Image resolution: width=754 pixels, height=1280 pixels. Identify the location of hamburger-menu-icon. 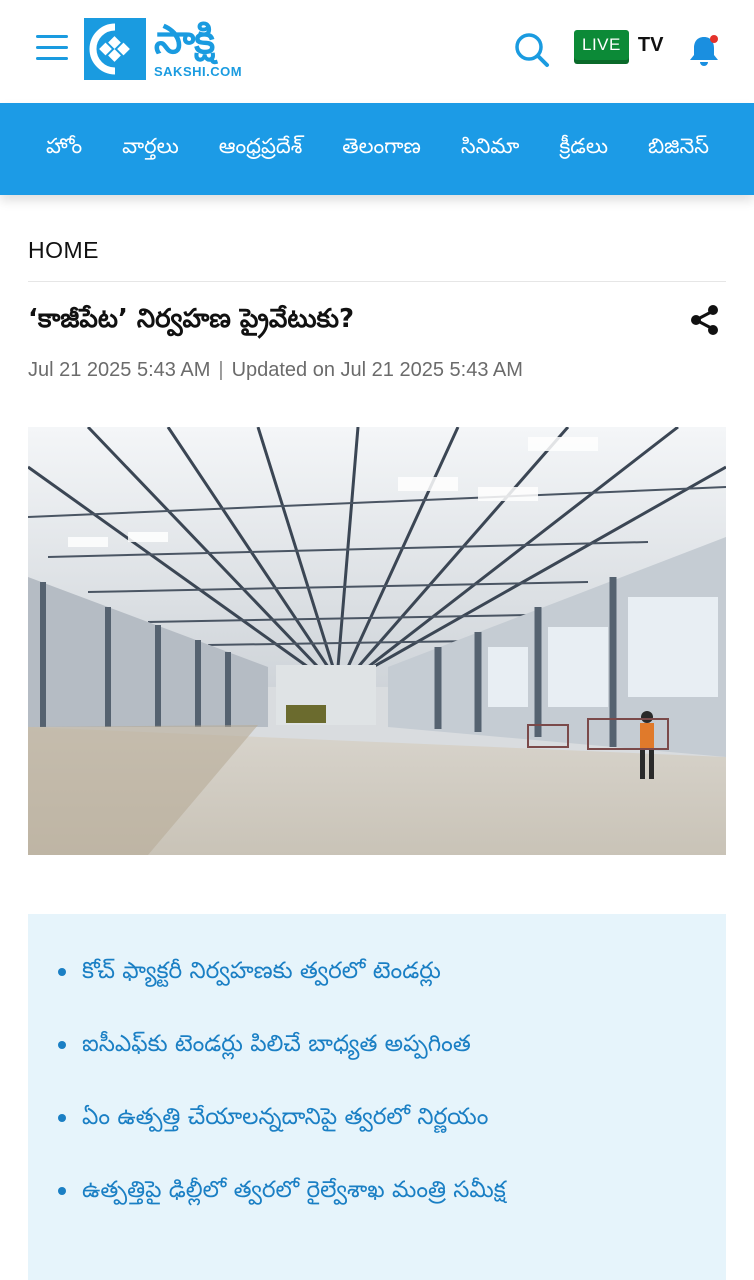
(52, 48).